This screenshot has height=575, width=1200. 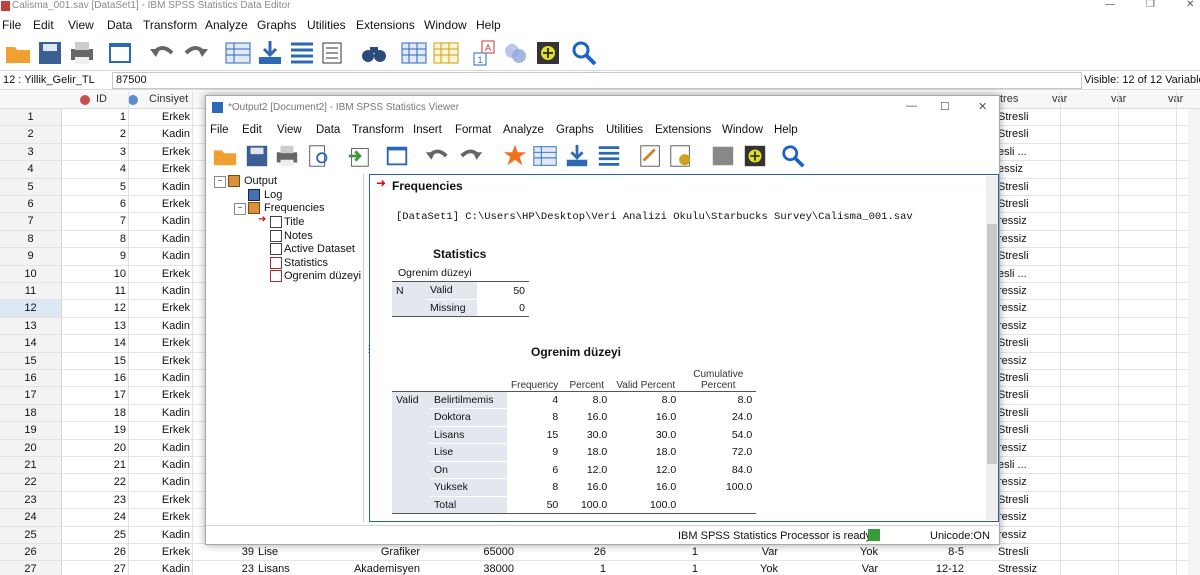 What do you see at coordinates (468, 552) in the screenshot?
I see `cell-income: 65000` at bounding box center [468, 552].